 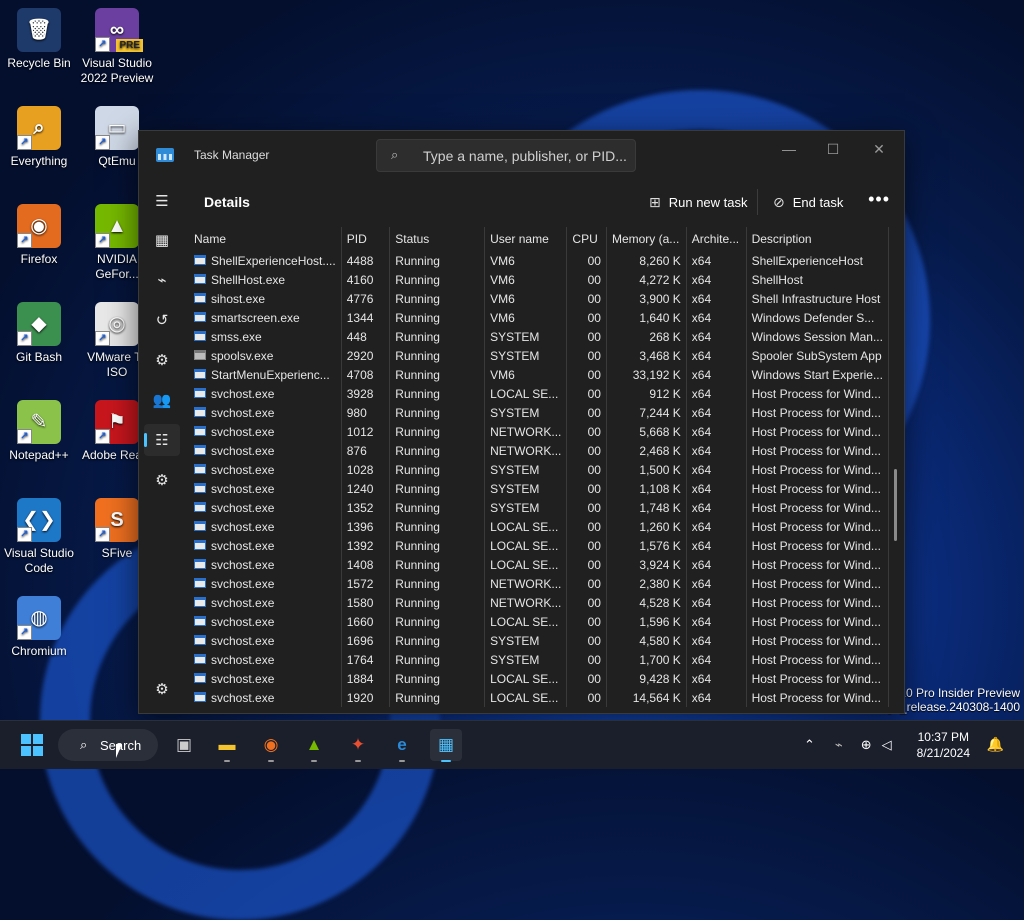 What do you see at coordinates (698, 202) in the screenshot?
I see `run-new-task-button: ⊞ Run new task` at bounding box center [698, 202].